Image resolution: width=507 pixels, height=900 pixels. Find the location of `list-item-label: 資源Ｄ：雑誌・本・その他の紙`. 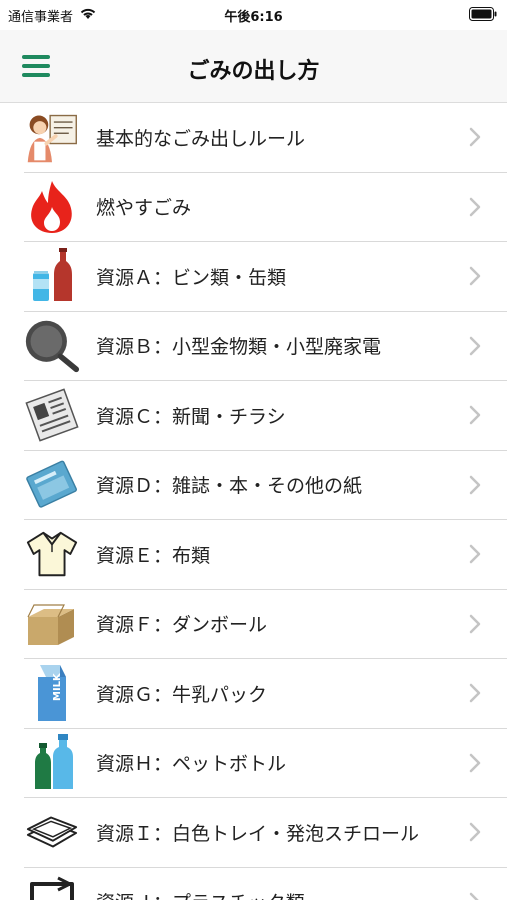

list-item-label: 資源Ｄ：雑誌・本・その他の紙 is located at coordinates (229, 486).